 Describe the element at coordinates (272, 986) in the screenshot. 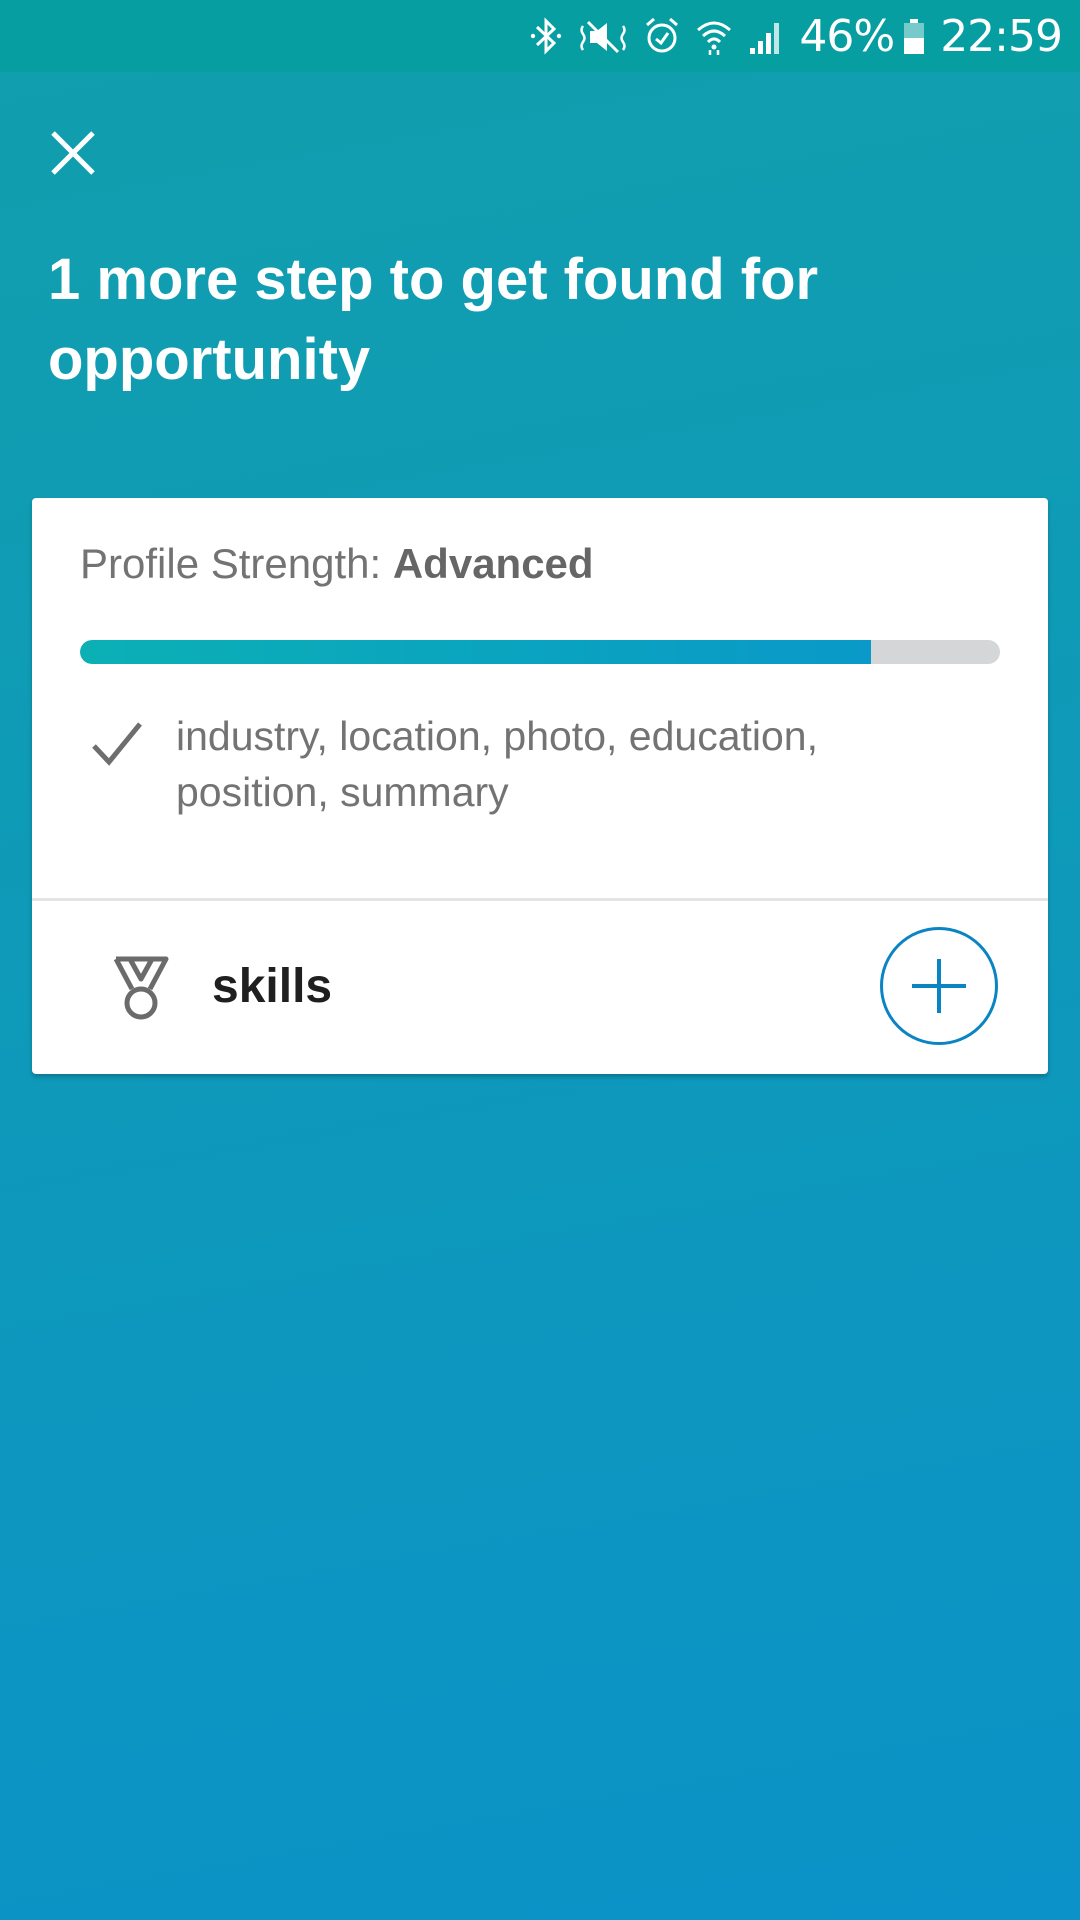

I see `skills-label: skills` at that location.